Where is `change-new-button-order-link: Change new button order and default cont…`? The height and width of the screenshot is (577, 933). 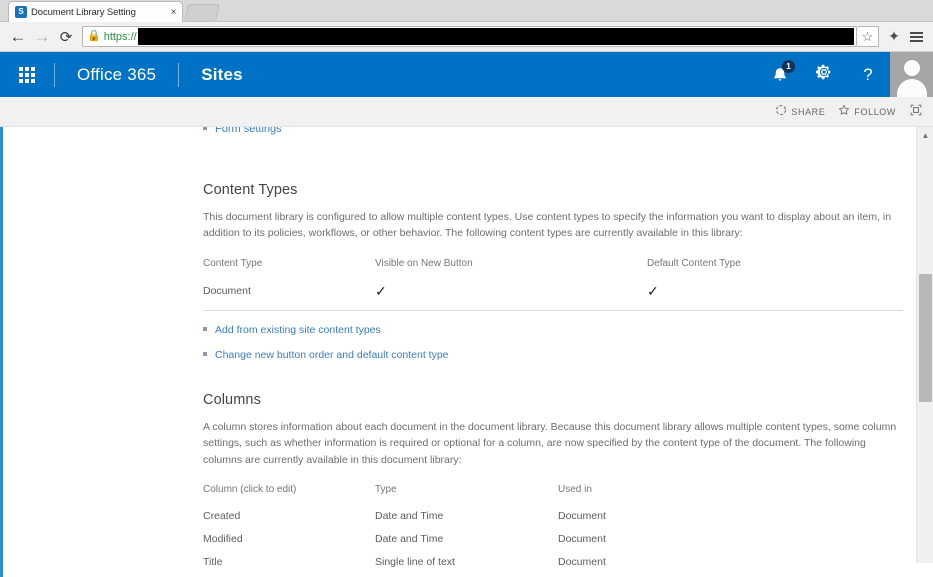
change-new-button-order-link: Change new button order and default cont… is located at coordinates (553, 355).